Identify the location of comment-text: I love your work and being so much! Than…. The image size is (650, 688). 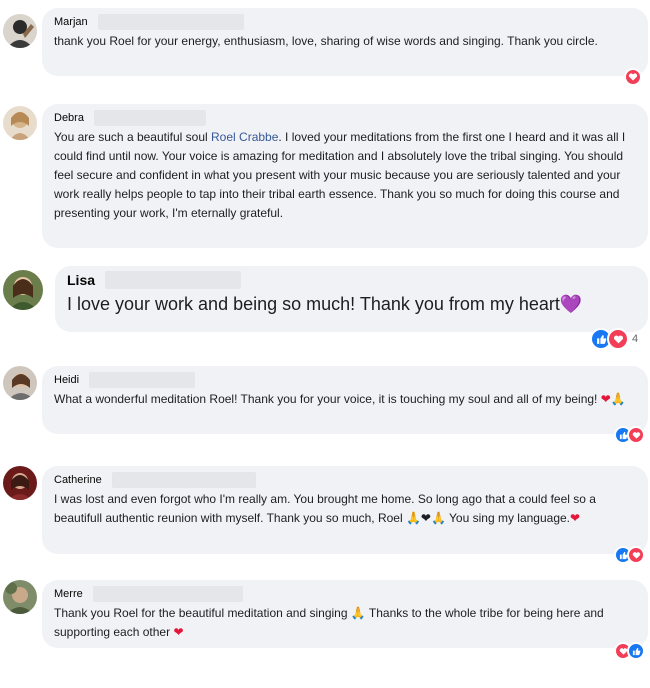
(325, 304).